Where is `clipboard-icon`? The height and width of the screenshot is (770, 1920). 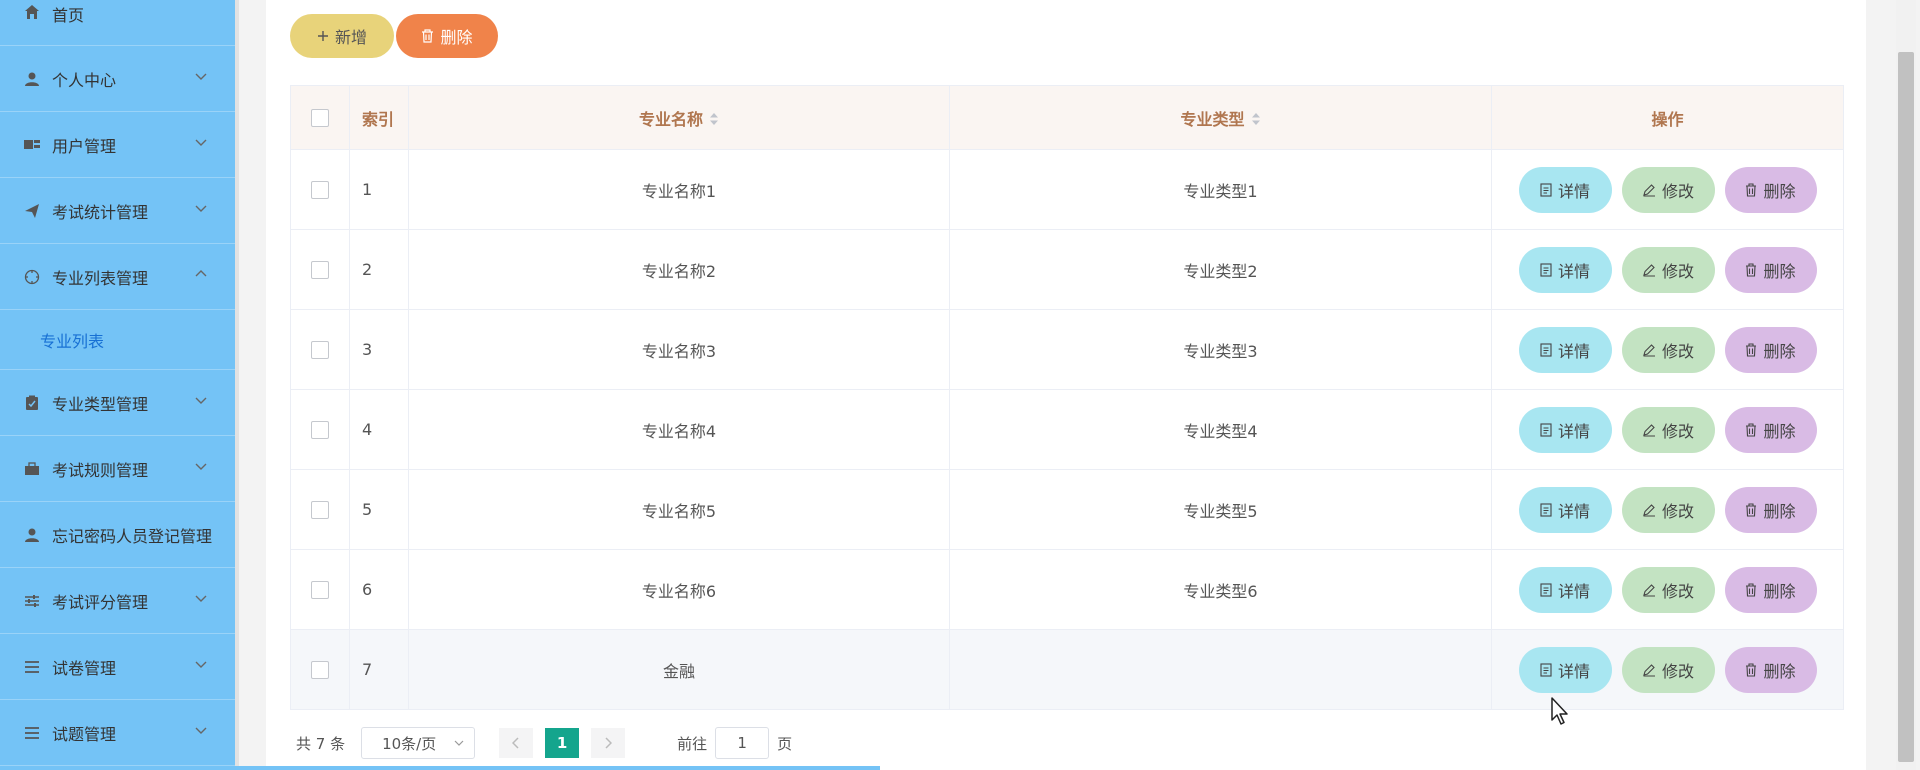
clipboard-icon is located at coordinates (32, 403).